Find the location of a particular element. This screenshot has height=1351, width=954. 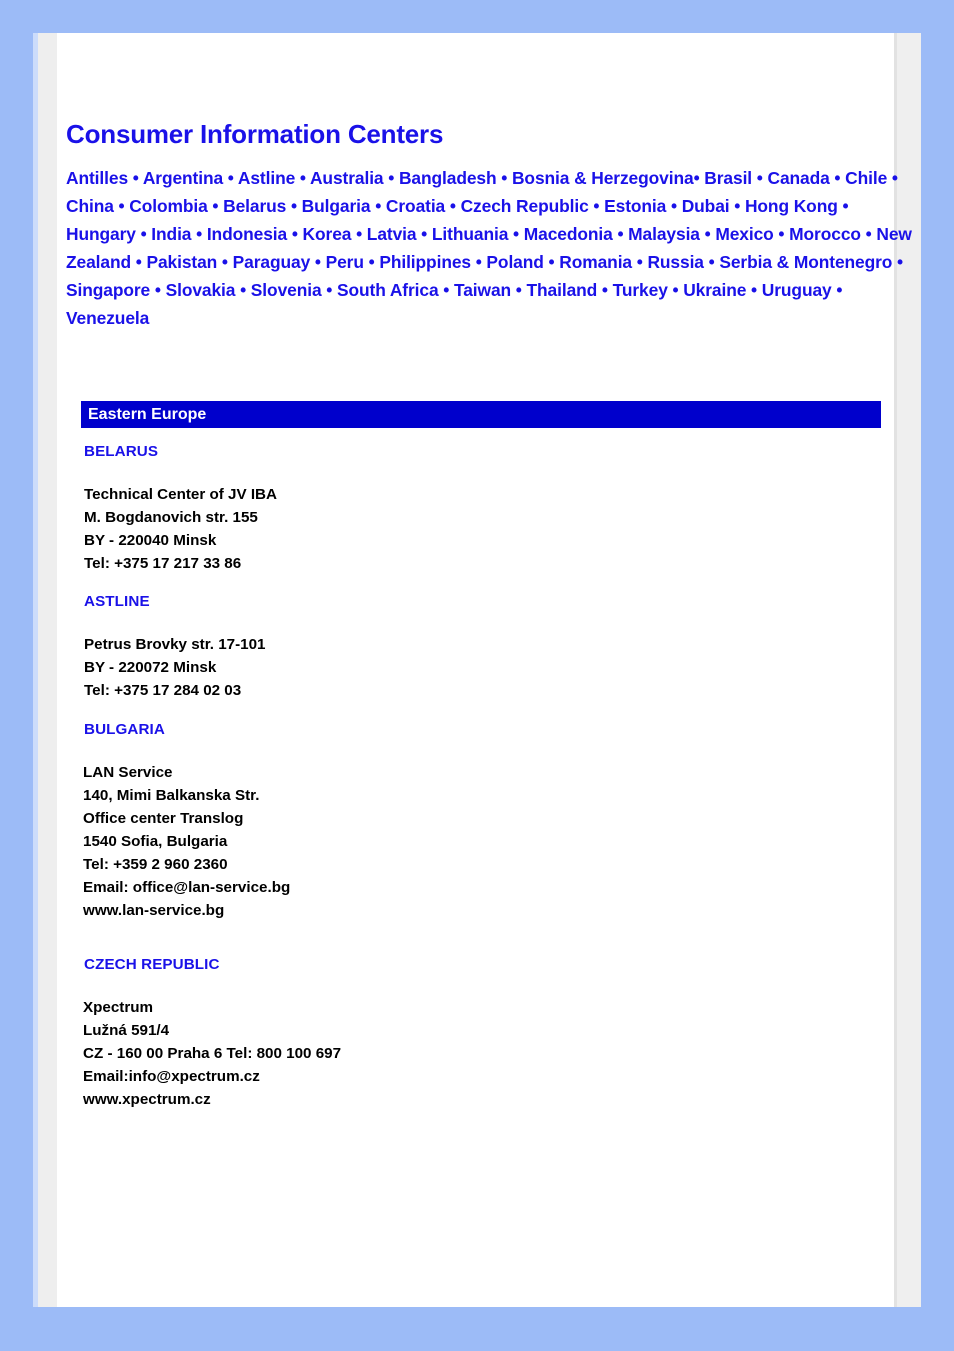

entry-heading-astline: ASTLINE is located at coordinates (117, 601).